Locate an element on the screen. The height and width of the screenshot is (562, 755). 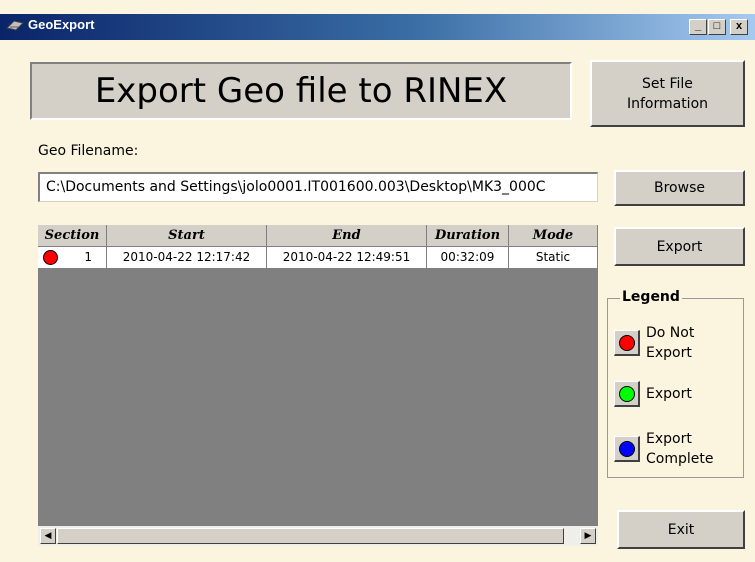
minimize-button: _ is located at coordinates (698, 27).